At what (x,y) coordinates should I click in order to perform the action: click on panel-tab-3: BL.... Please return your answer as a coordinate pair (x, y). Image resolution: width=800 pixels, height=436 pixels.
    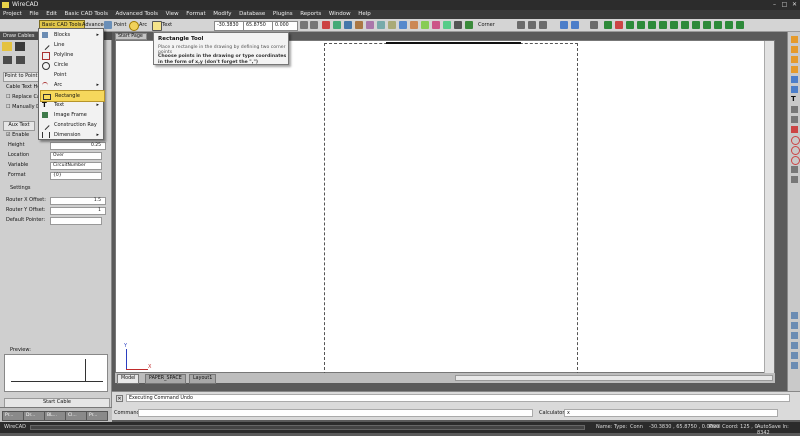
    Looking at the image, I should click on (55, 416).